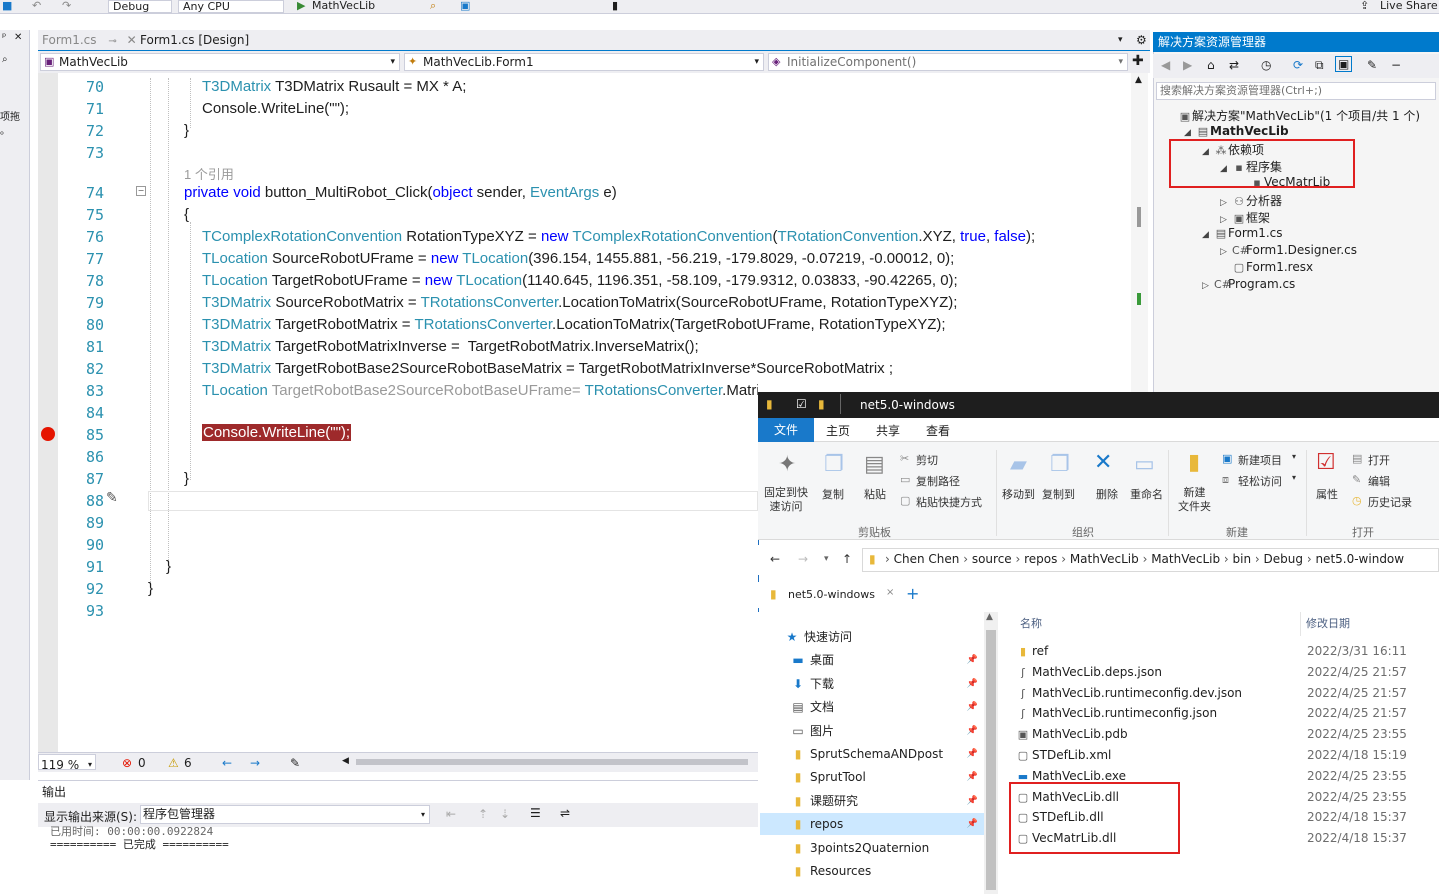 Image resolution: width=1439 pixels, height=894 pixels. I want to click on edit-button: 编辑, so click(1379, 481).